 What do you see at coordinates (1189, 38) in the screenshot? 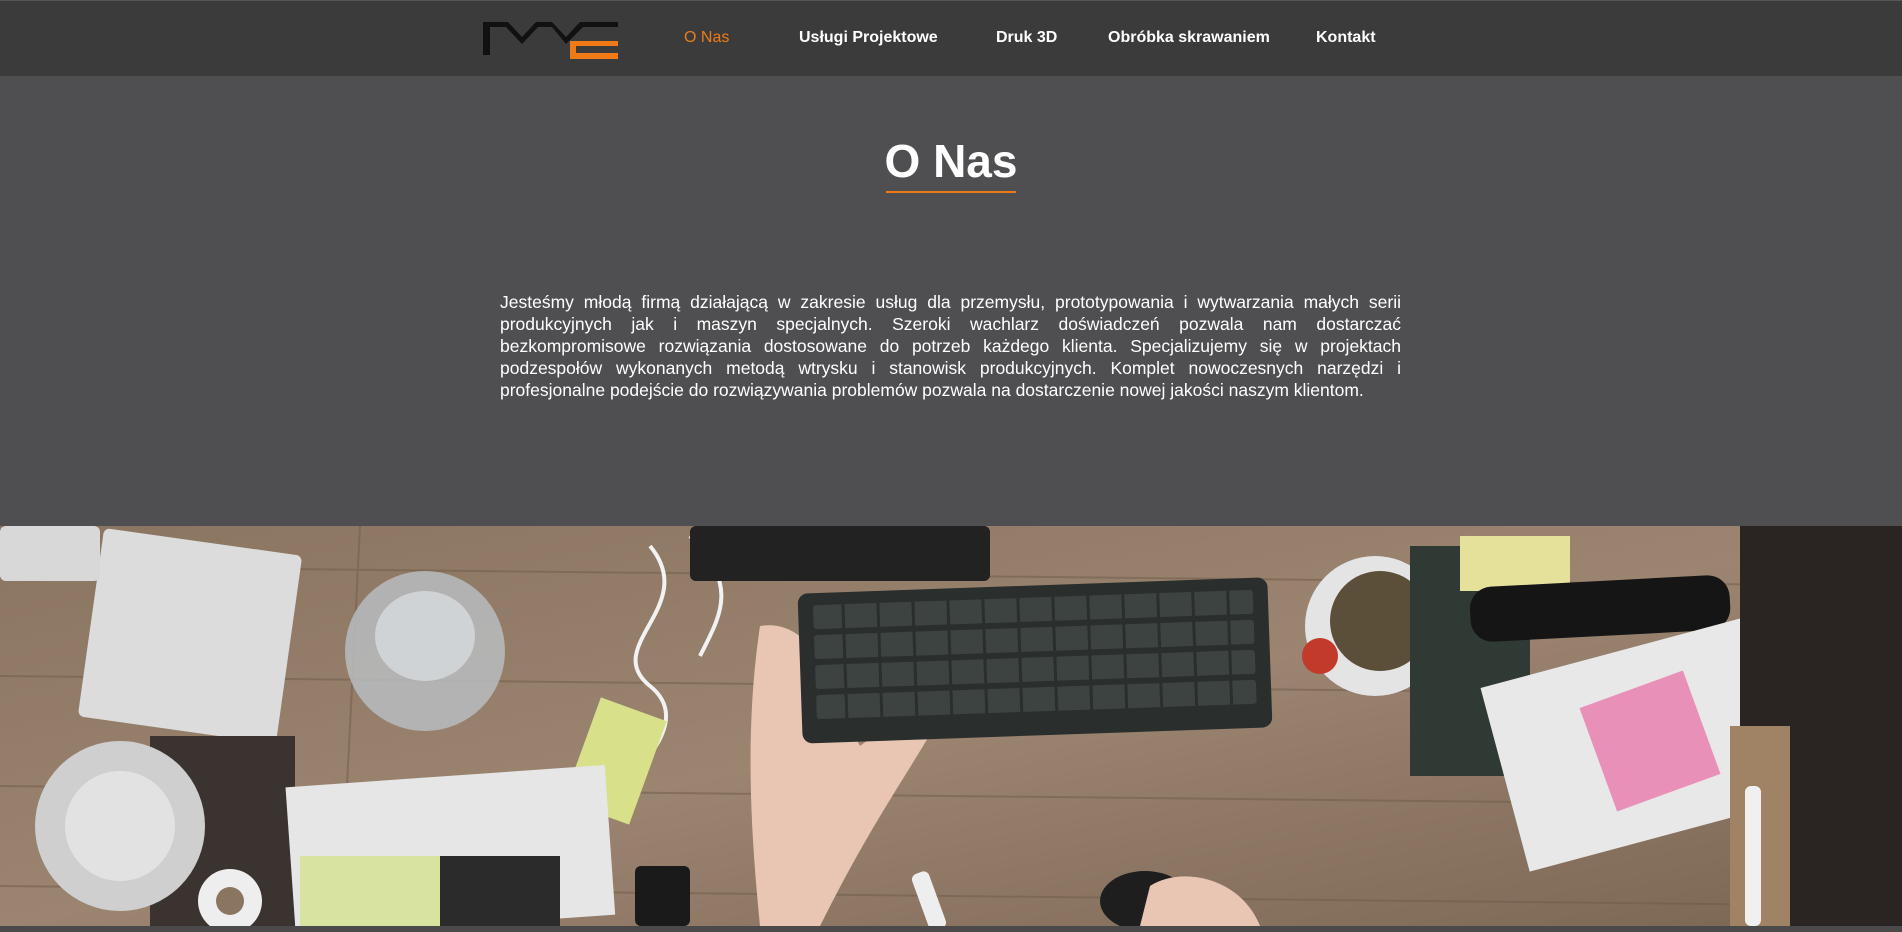
I see `nav-item-obrobka-skrawaniem: Obróbka skrawaniem` at bounding box center [1189, 38].